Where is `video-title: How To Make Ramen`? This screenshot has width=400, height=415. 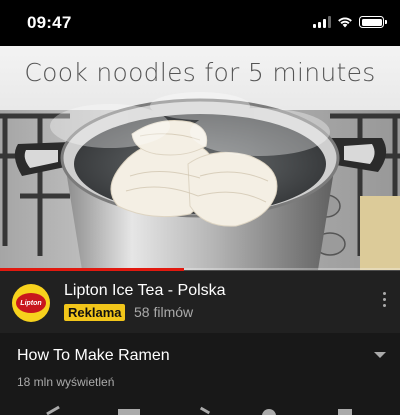 video-title: How To Make Ramen is located at coordinates (93, 356).